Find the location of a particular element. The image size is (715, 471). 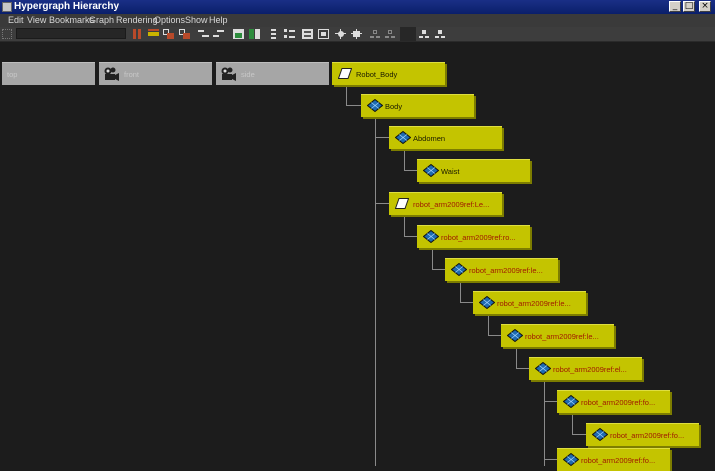

toolbar is located at coordinates (357, 34).